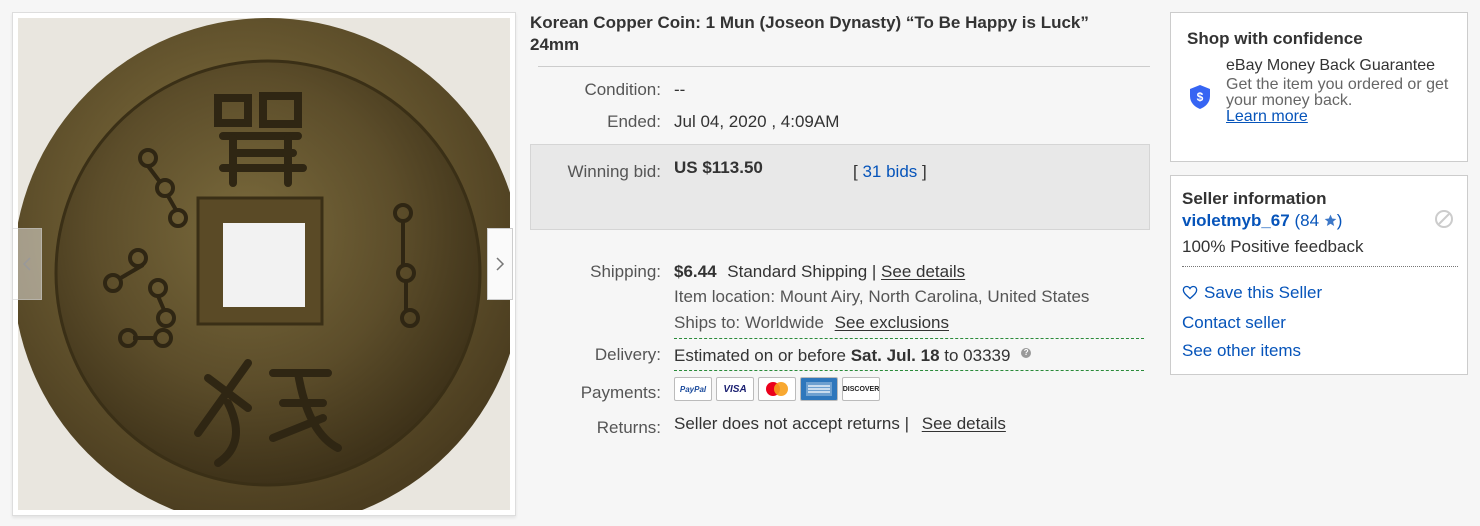 The height and width of the screenshot is (526, 1480). I want to click on confidence-heading: Shop with confidence, so click(1275, 38).